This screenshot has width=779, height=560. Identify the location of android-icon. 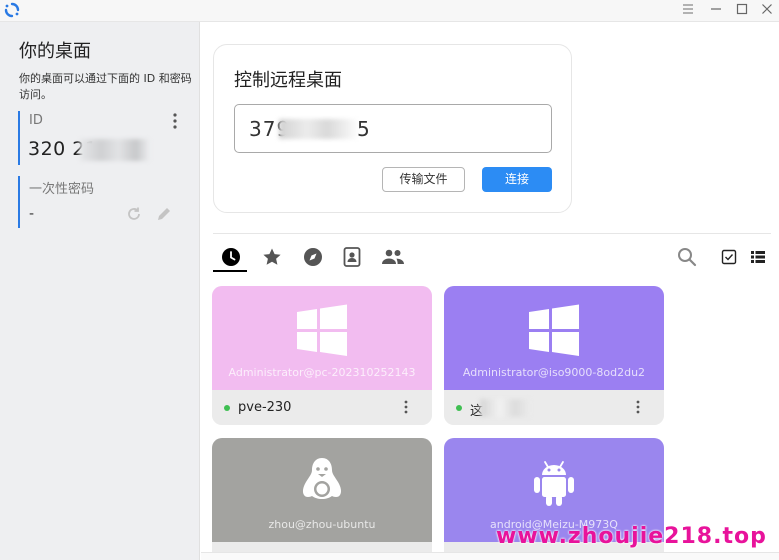
(554, 483).